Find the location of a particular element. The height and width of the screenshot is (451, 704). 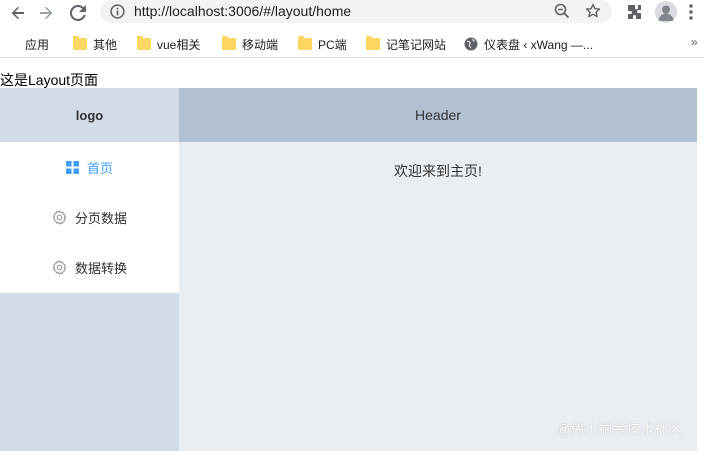

bookmark-label: 移动端 is located at coordinates (260, 44).